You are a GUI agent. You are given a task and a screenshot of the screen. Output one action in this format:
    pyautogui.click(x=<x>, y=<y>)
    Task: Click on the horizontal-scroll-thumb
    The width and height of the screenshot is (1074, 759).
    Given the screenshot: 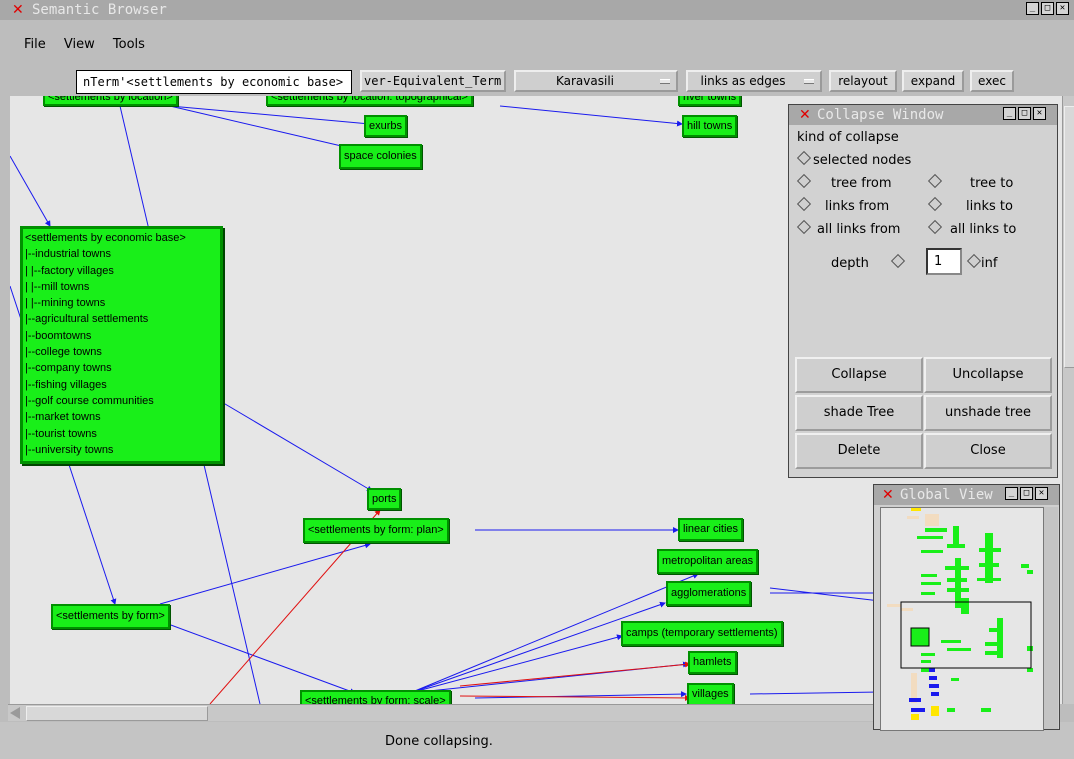 What is the action you would take?
    pyautogui.click(x=117, y=713)
    